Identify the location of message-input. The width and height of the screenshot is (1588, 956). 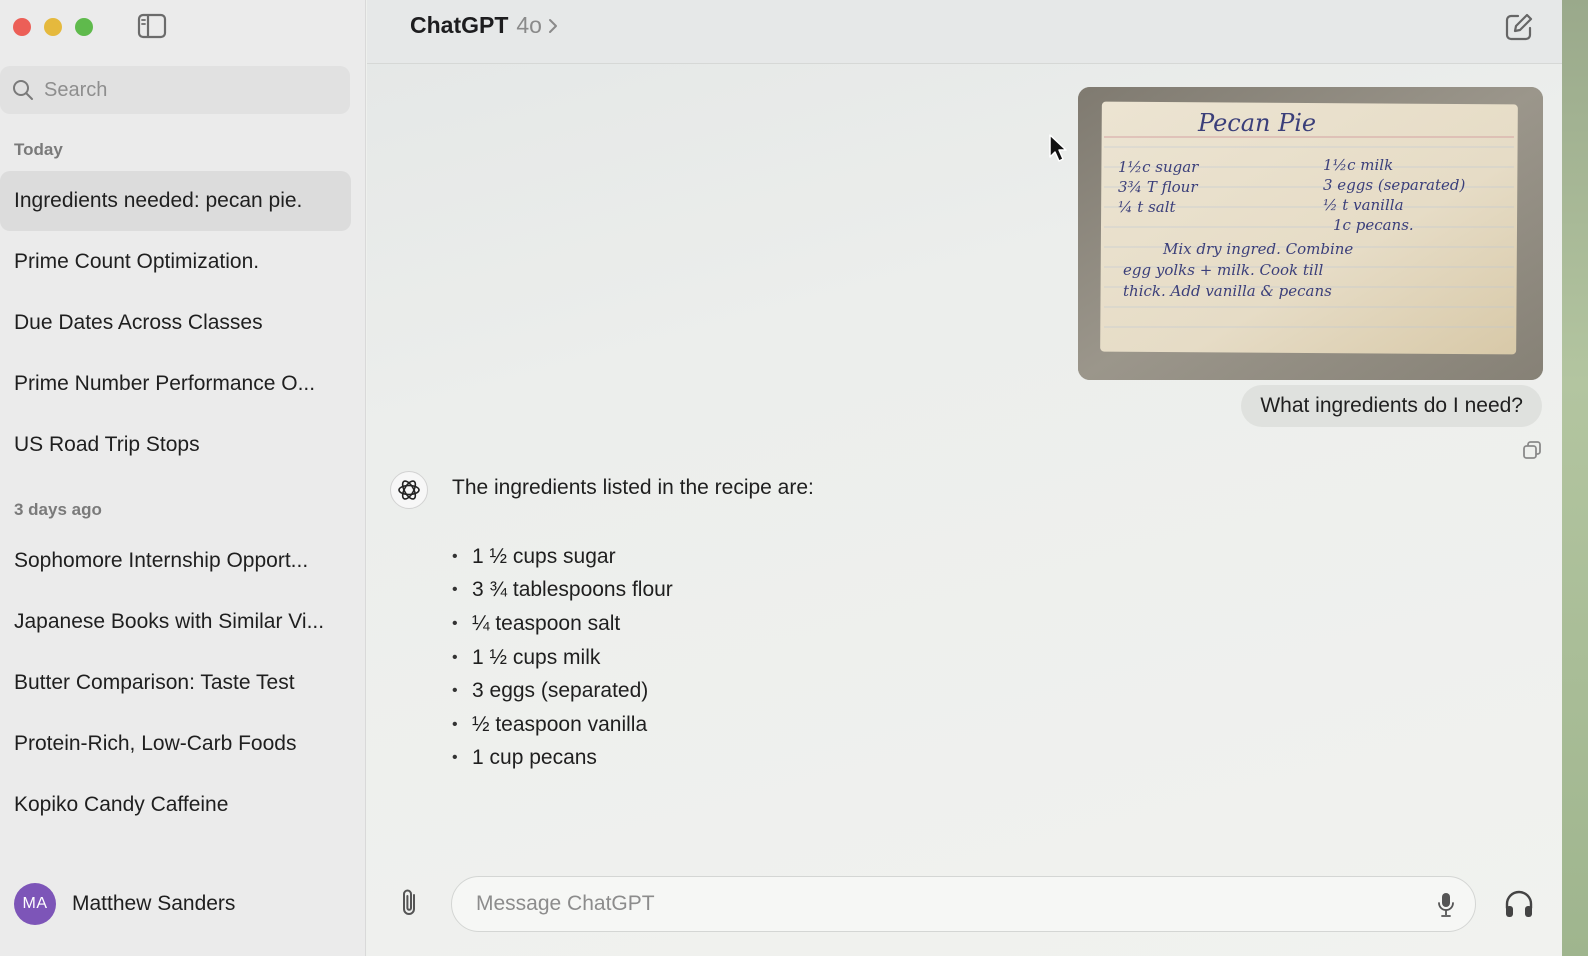
(936, 904).